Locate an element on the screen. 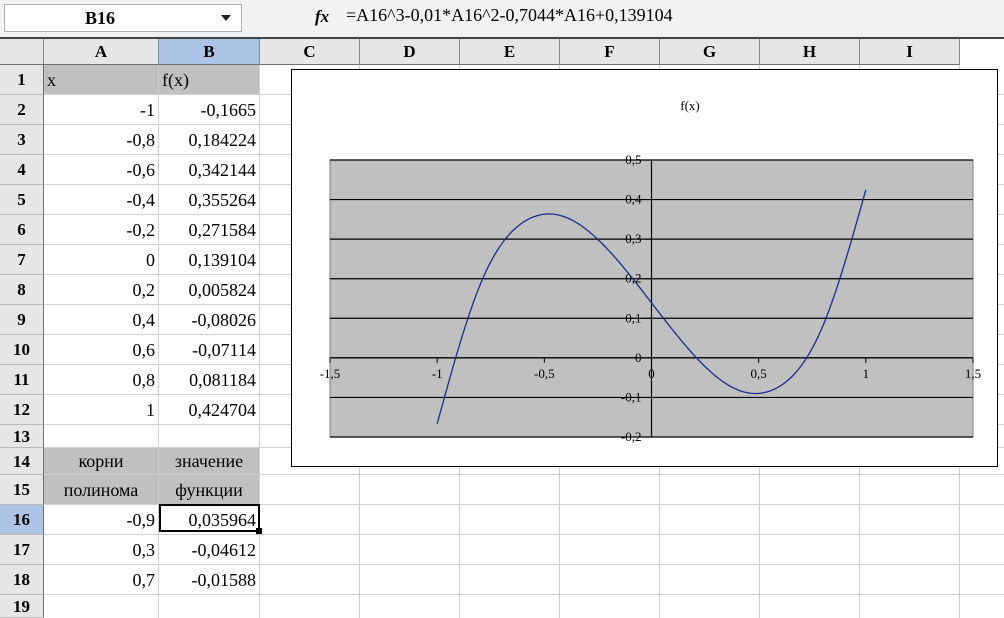  x-tick-label: 1,5 is located at coordinates (973, 373).